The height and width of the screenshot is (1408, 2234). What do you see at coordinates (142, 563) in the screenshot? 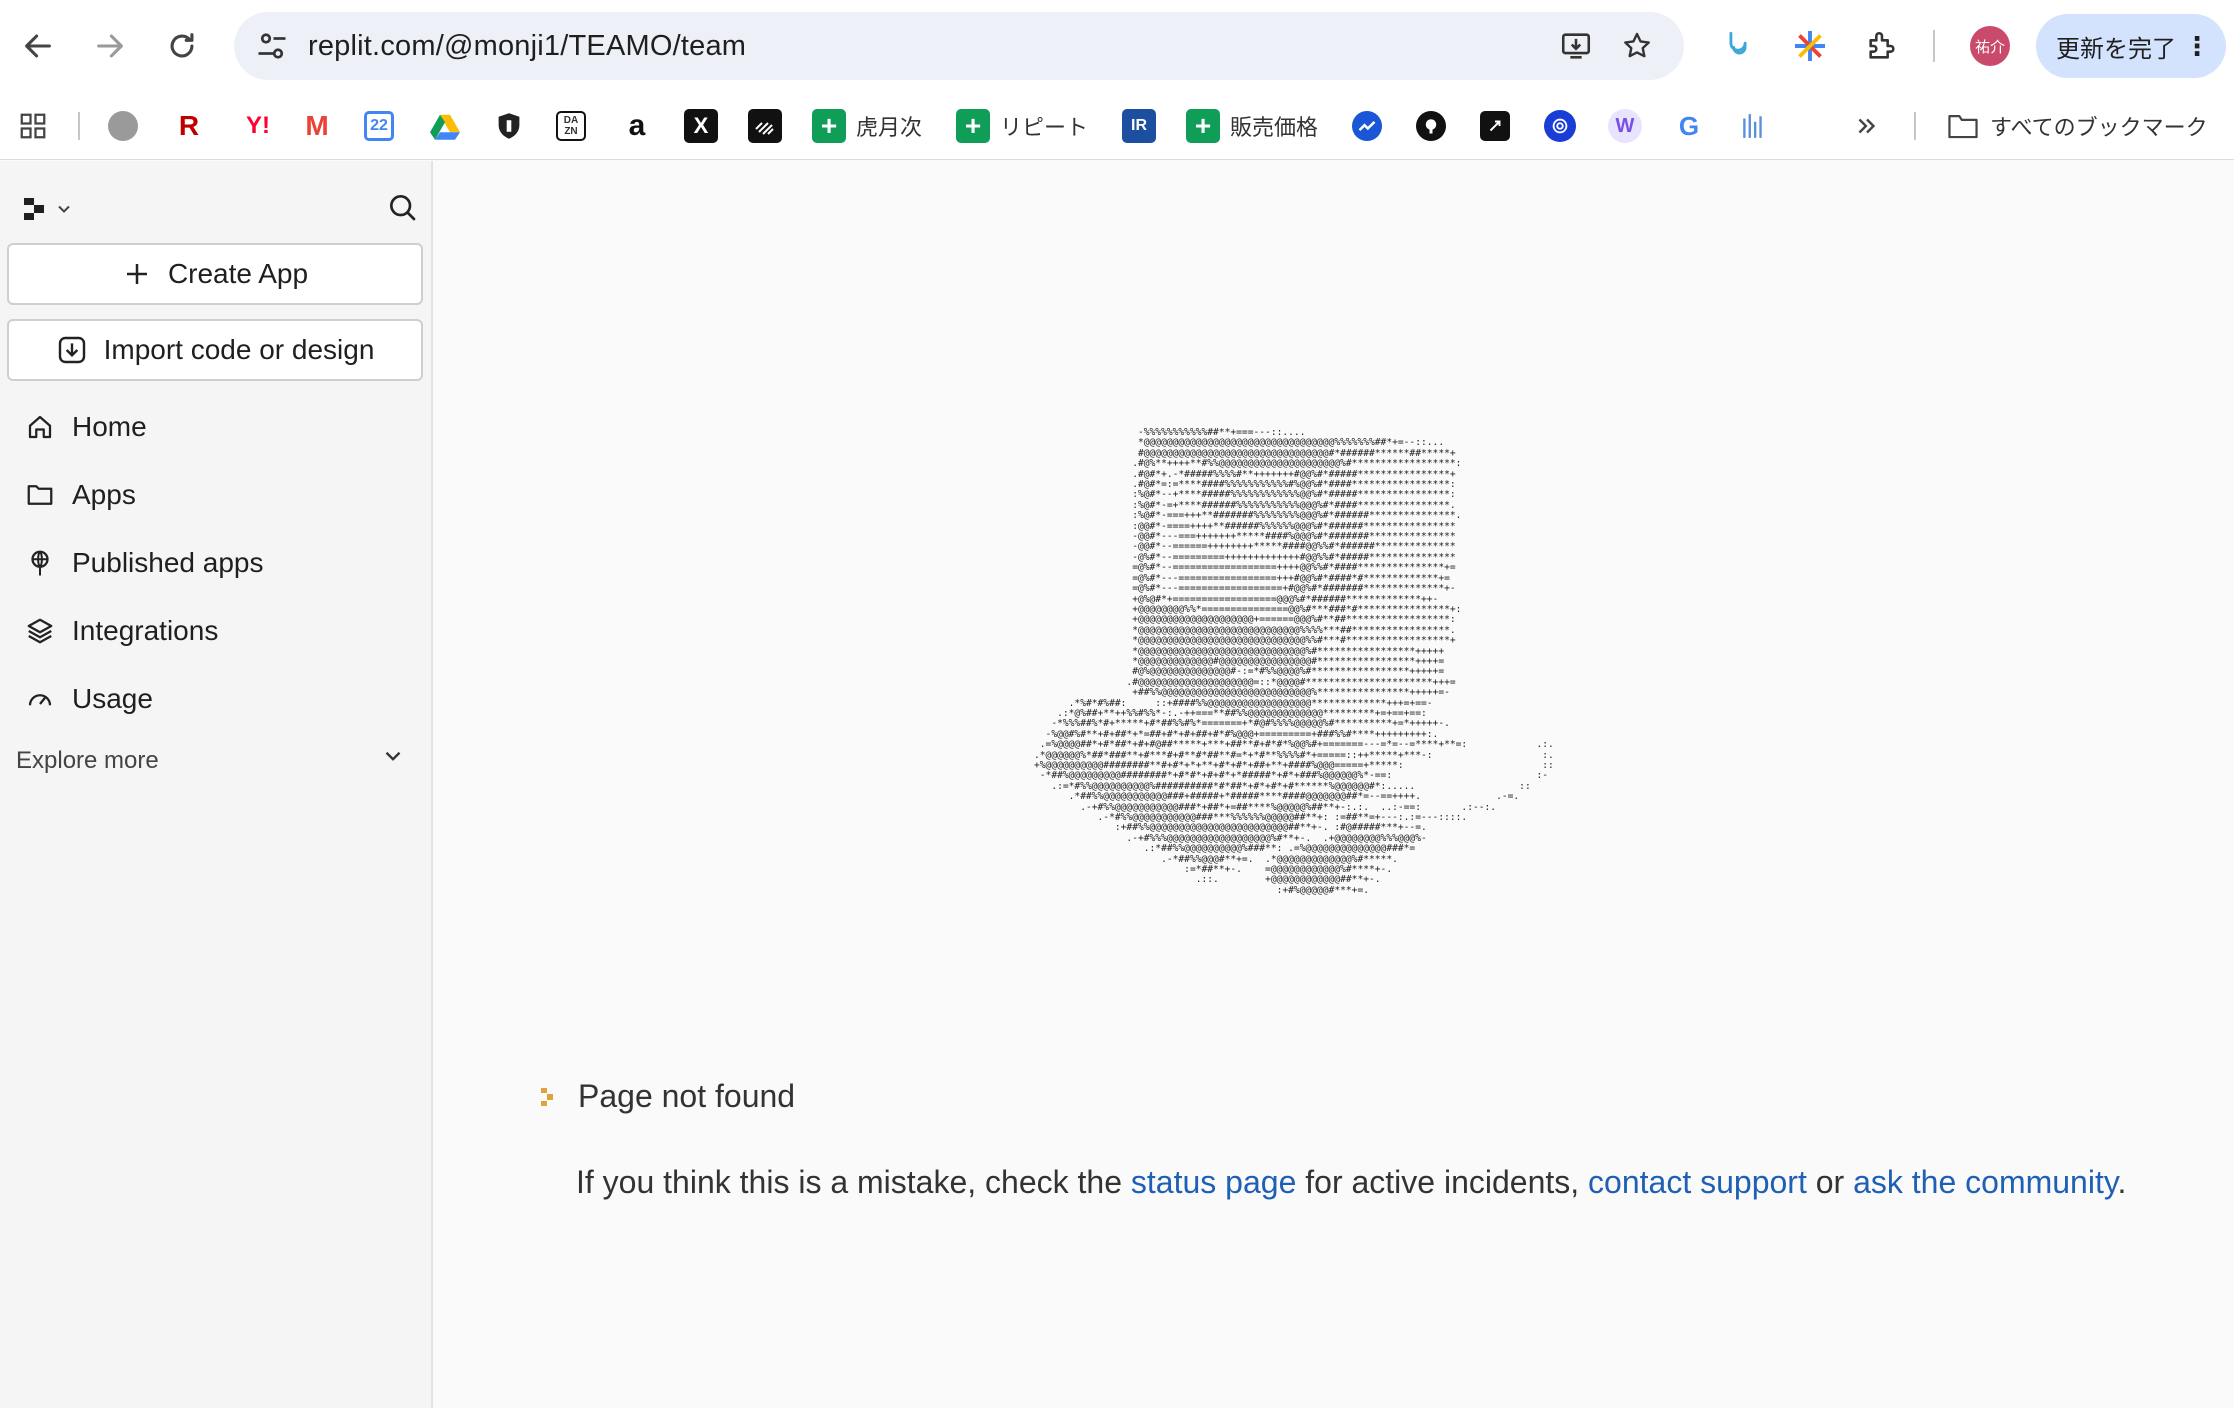
I see `sidebar-item-published-apps: Published apps` at bounding box center [142, 563].